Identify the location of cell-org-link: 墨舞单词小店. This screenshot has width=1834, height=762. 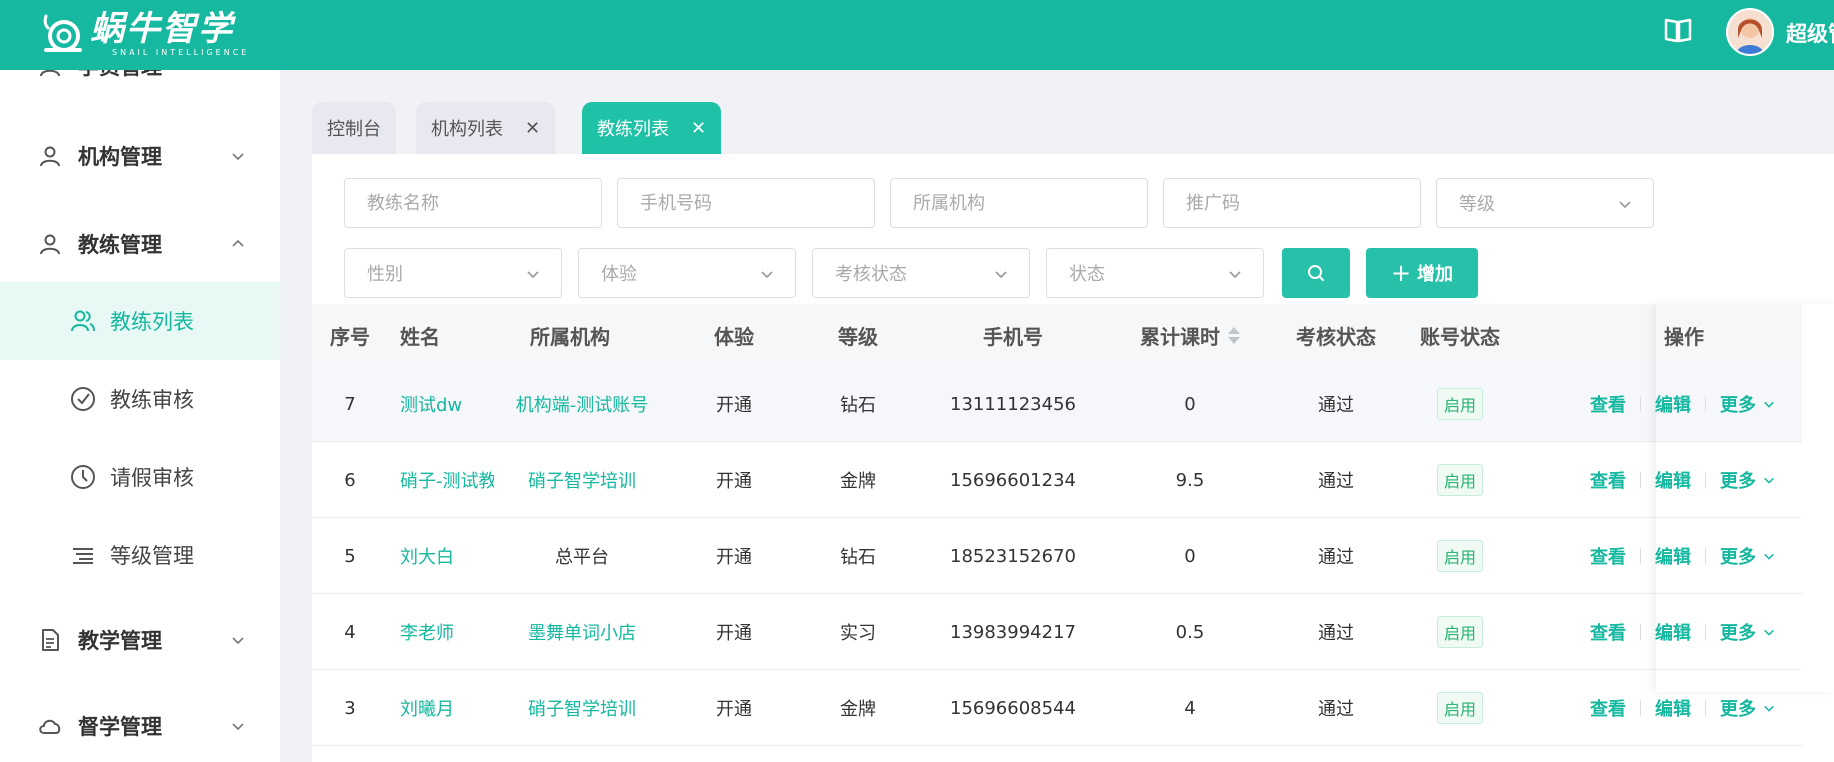
(582, 632).